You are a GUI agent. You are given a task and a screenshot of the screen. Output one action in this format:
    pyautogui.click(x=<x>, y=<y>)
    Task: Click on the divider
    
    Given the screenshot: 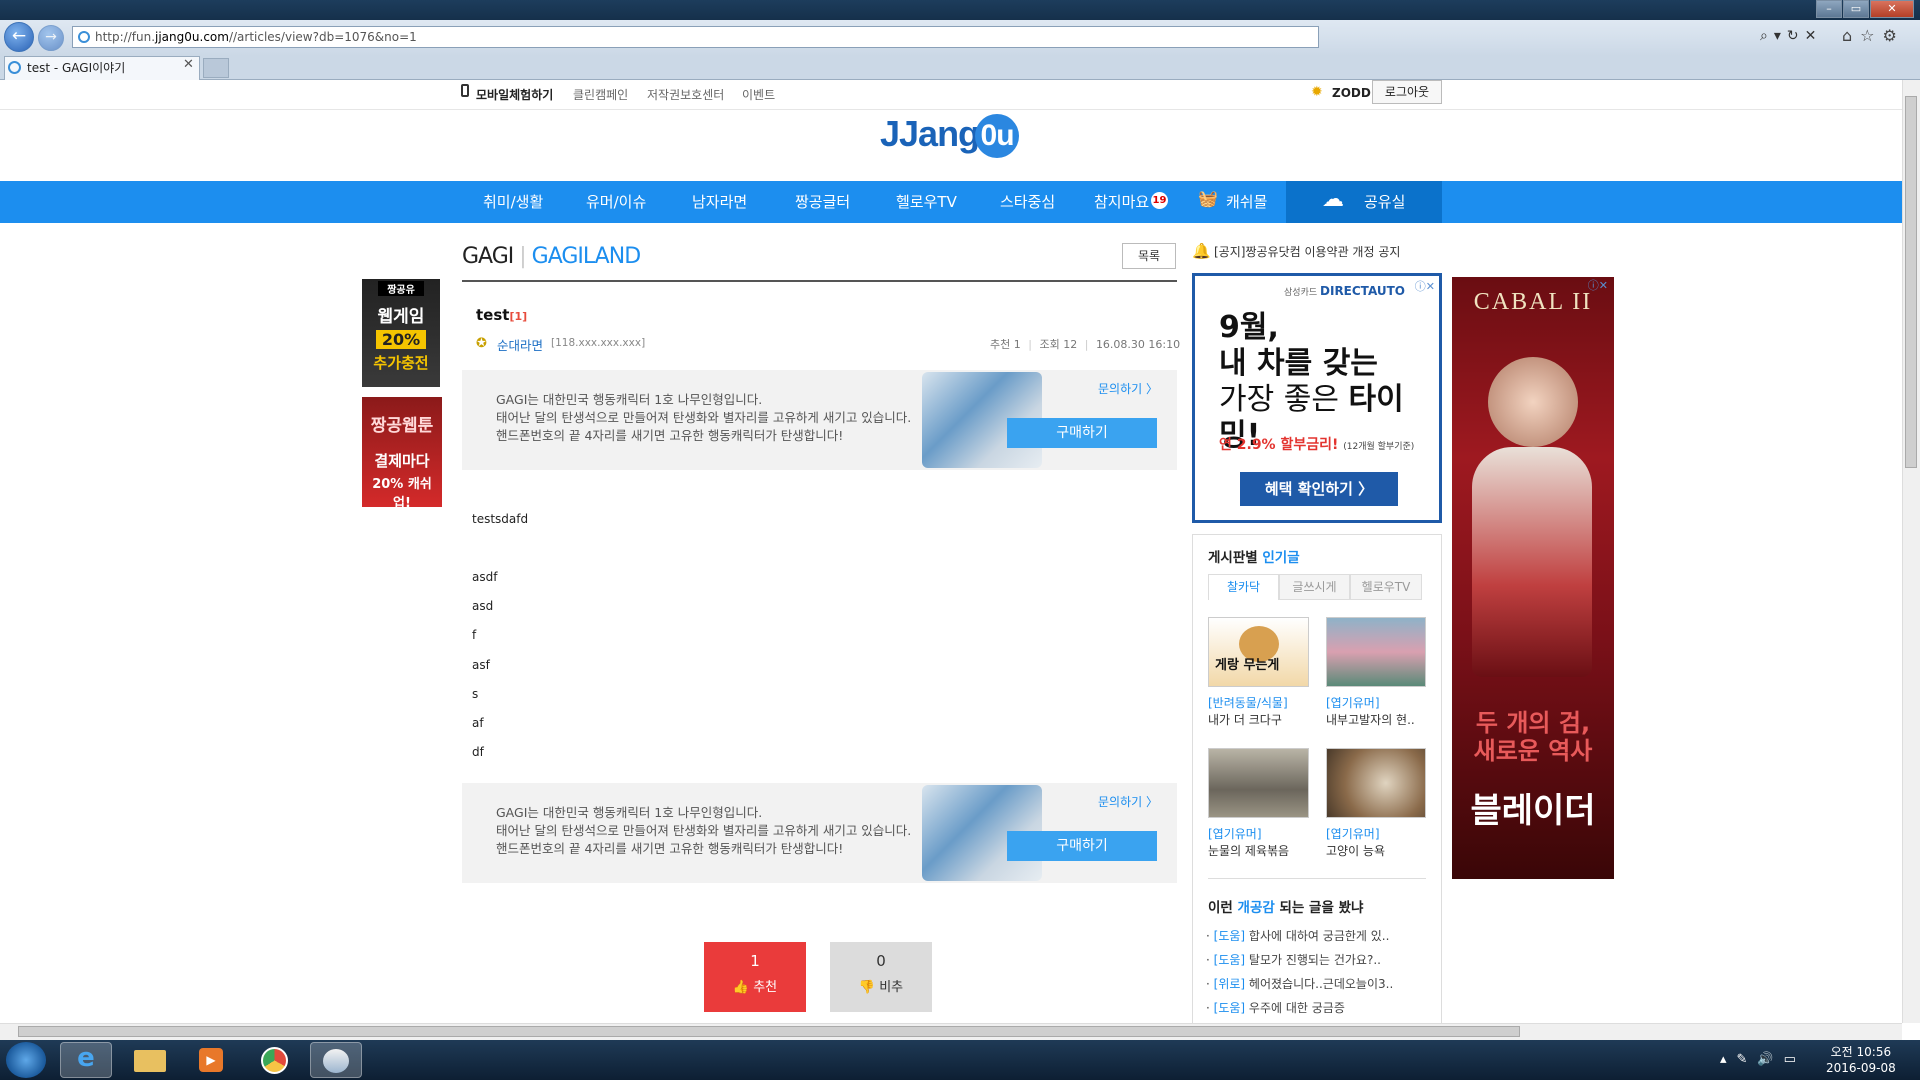 What is the action you would take?
    pyautogui.click(x=1317, y=878)
    